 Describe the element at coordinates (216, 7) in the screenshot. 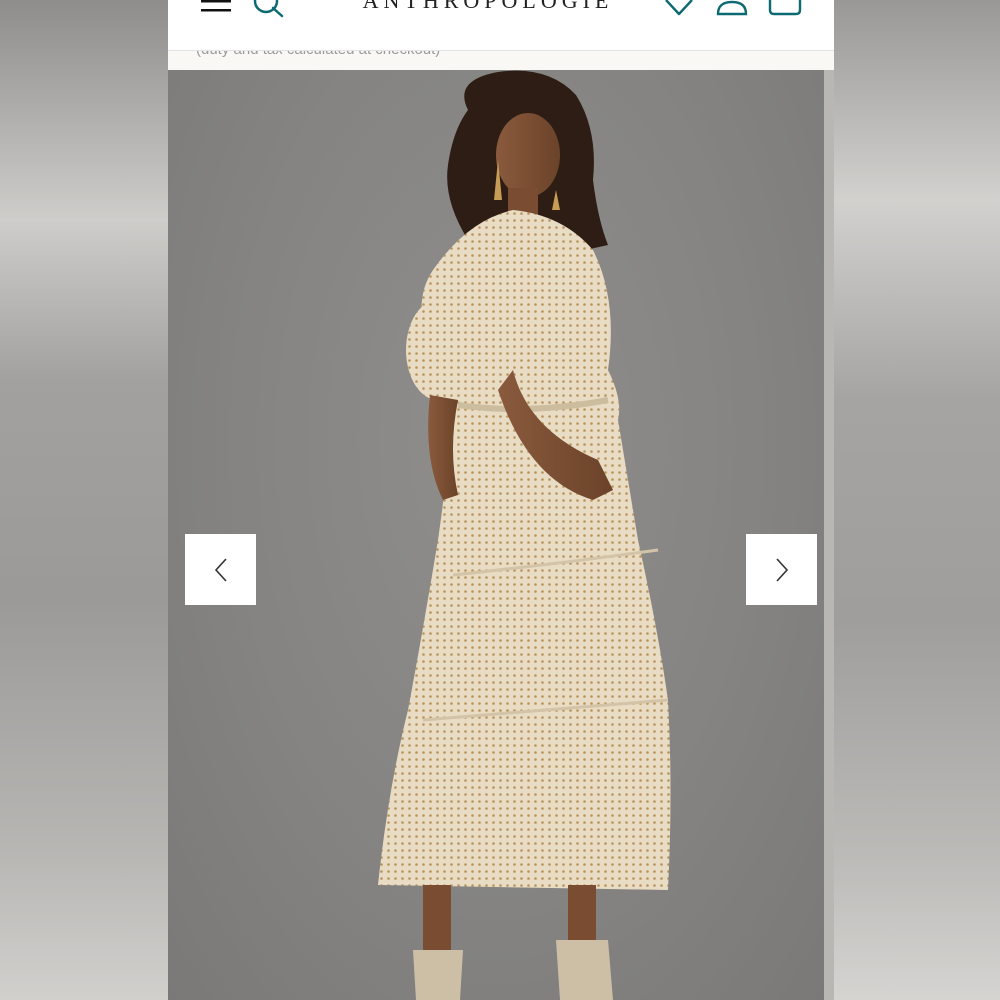

I see `hamburger-menu-icon` at that location.